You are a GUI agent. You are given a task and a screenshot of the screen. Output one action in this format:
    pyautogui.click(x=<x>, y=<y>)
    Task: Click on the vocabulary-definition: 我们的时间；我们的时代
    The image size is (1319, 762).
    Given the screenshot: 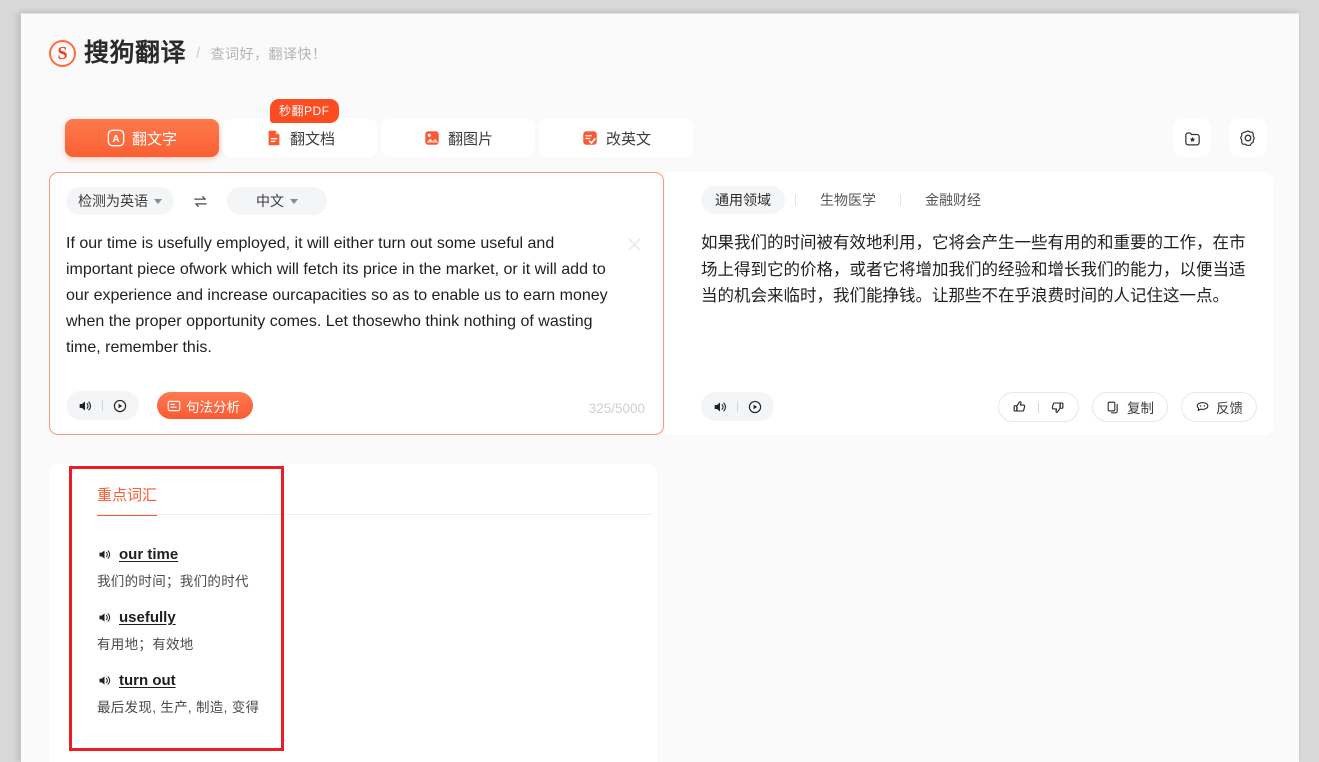 What is the action you would take?
    pyautogui.click(x=173, y=581)
    